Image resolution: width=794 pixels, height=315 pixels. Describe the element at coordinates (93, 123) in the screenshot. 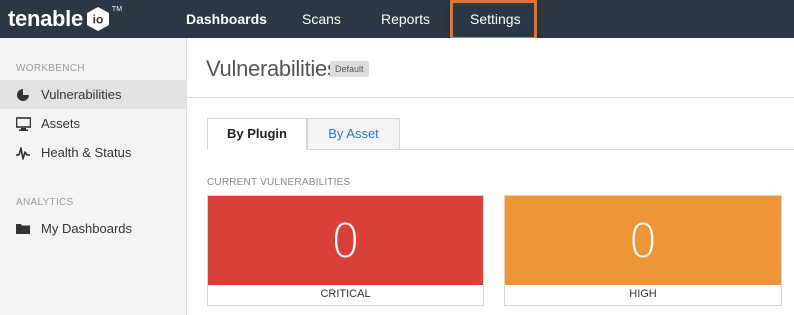

I see `sidebar-item-assets: Assets` at that location.